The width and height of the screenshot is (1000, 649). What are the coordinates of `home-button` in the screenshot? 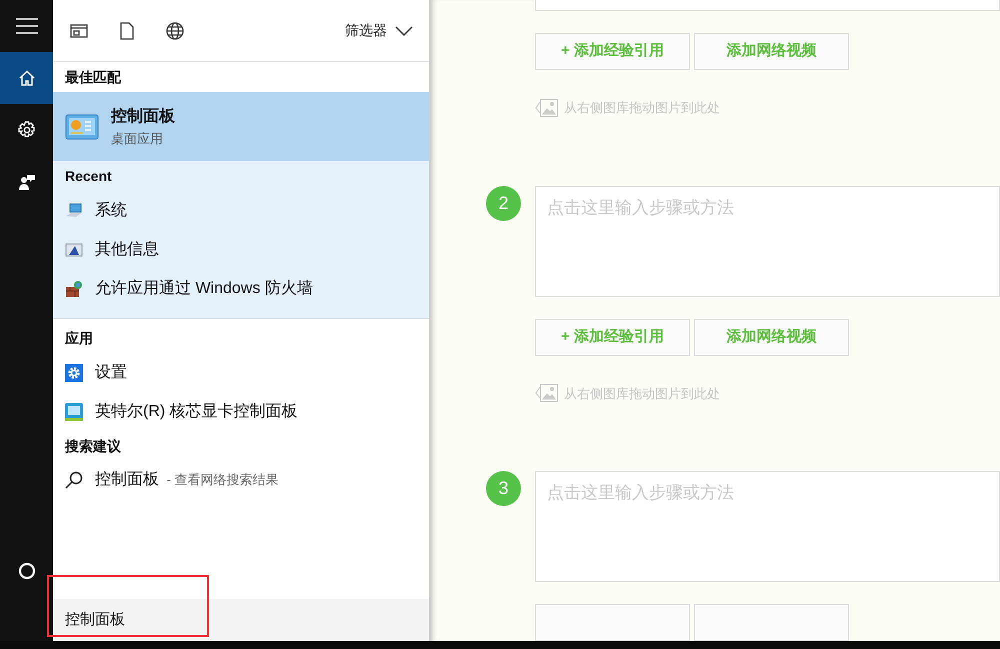 It's located at (26, 78).